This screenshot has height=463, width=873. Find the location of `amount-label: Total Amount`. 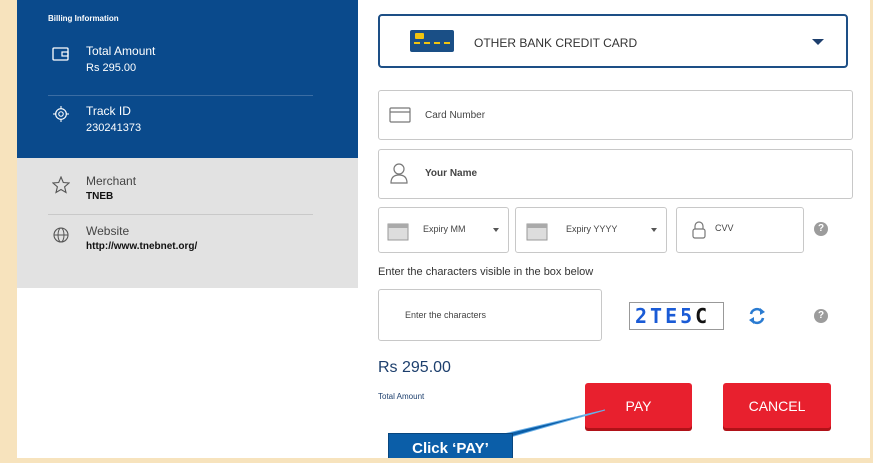

amount-label: Total Amount is located at coordinates (401, 396).